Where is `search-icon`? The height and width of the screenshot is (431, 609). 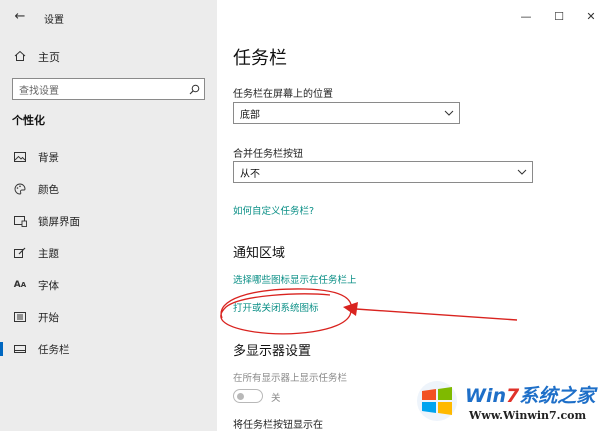 search-icon is located at coordinates (194, 89).